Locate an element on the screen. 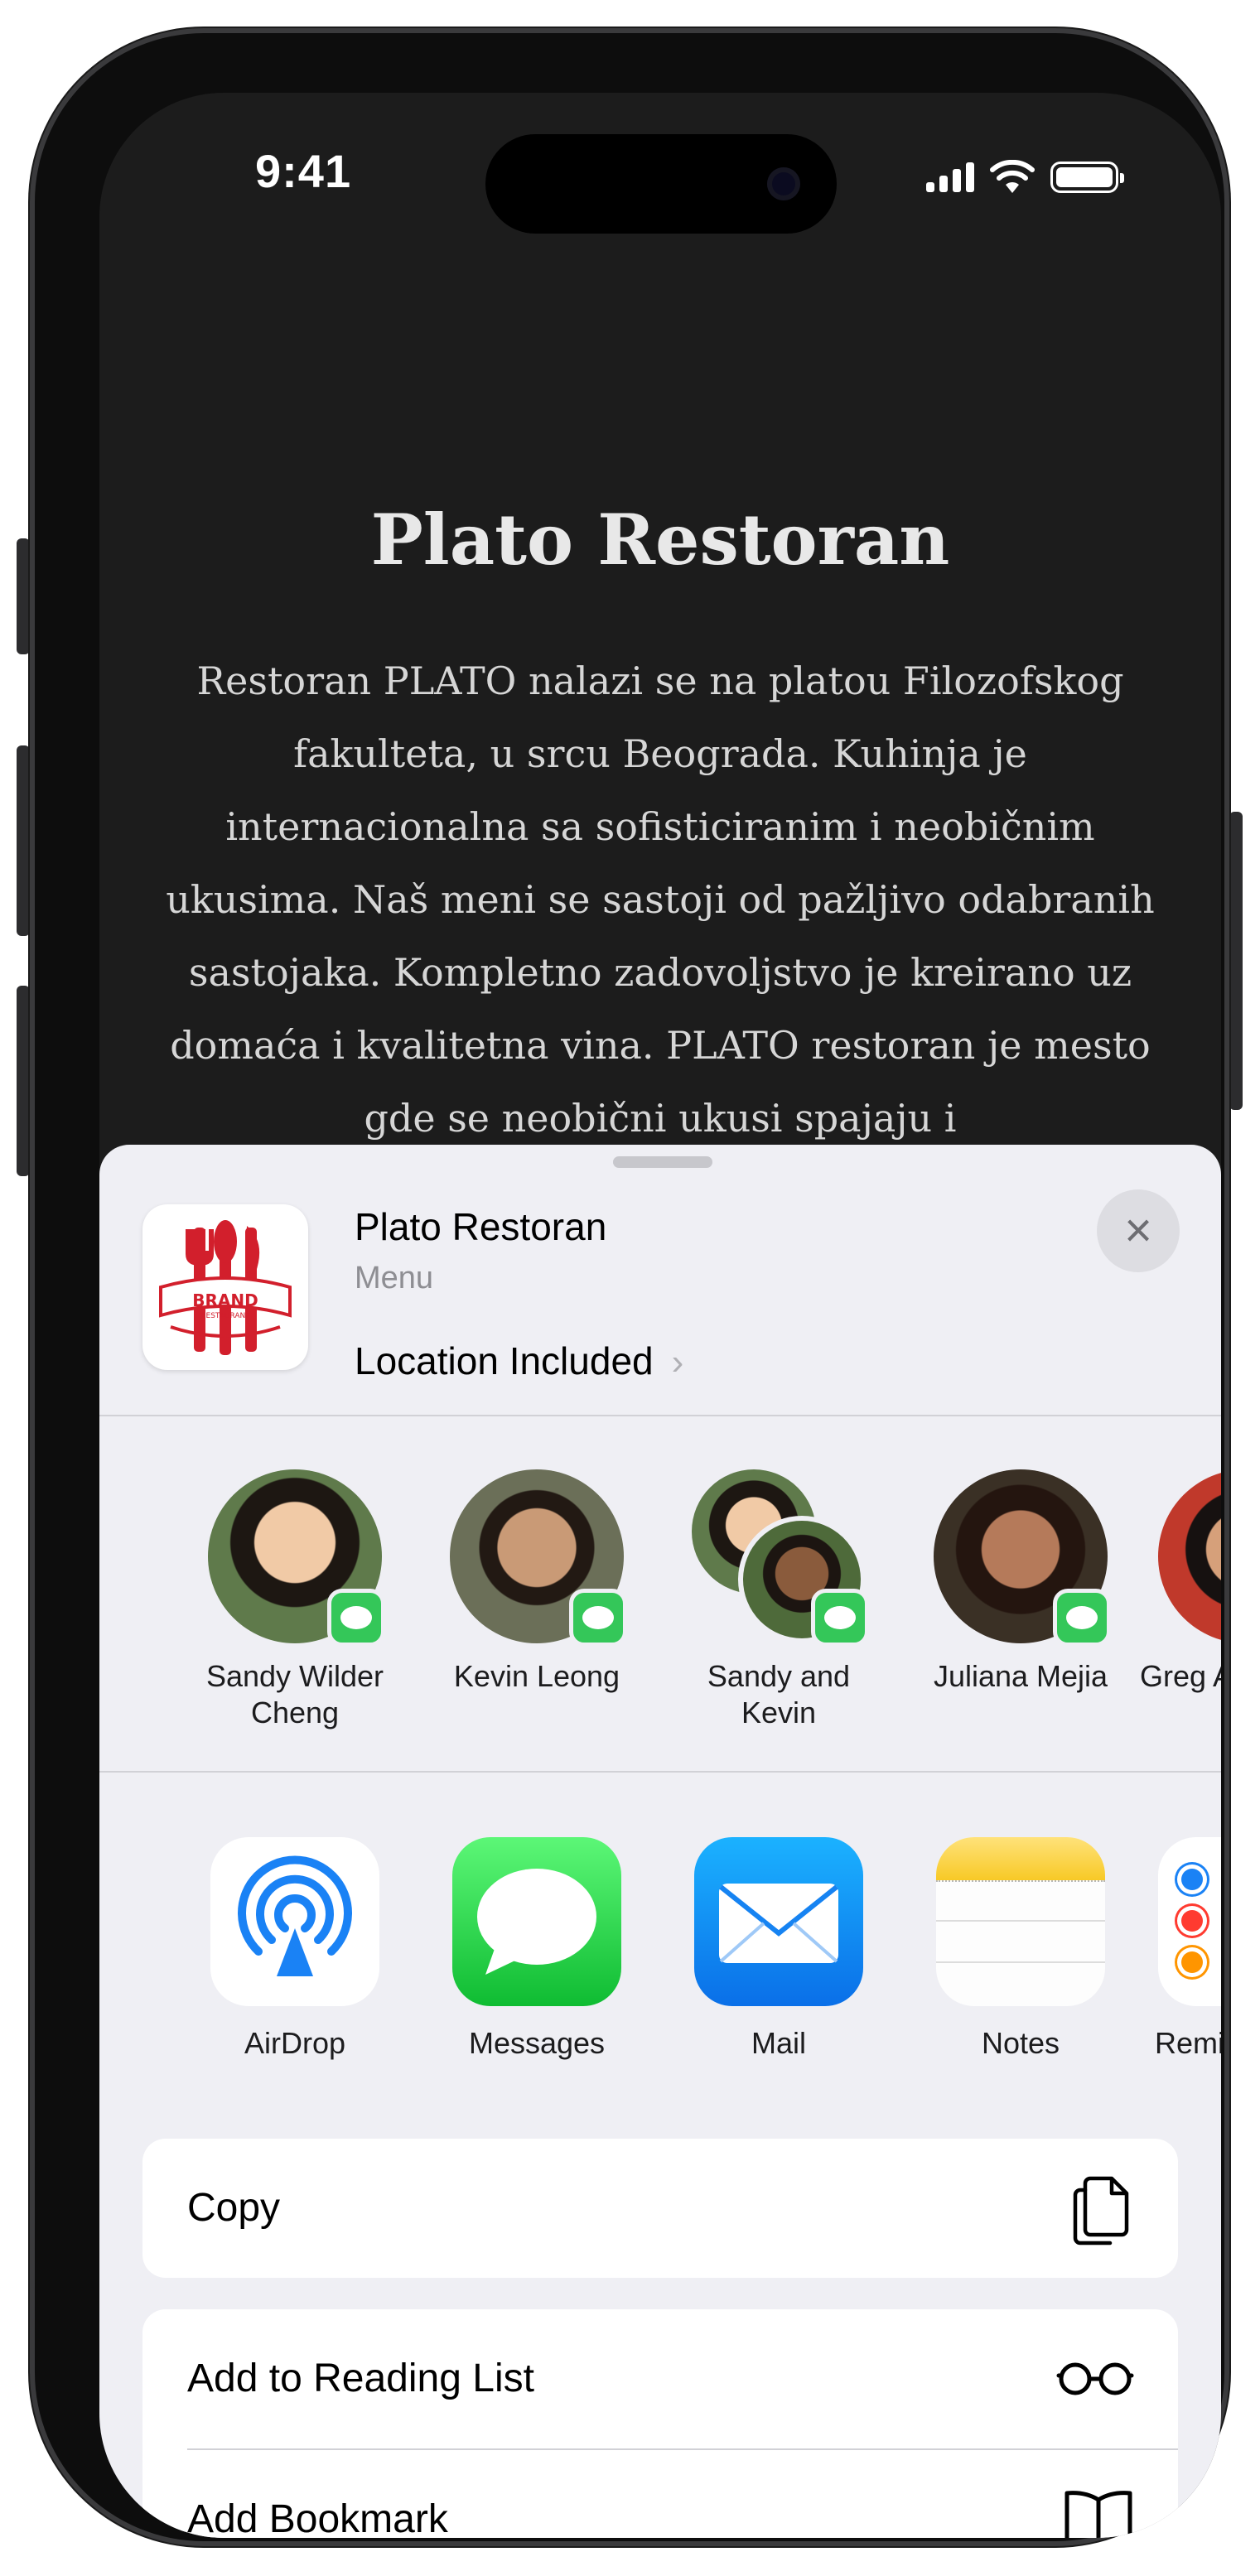  contact-name: Kevin Leong is located at coordinates (536, 1676).